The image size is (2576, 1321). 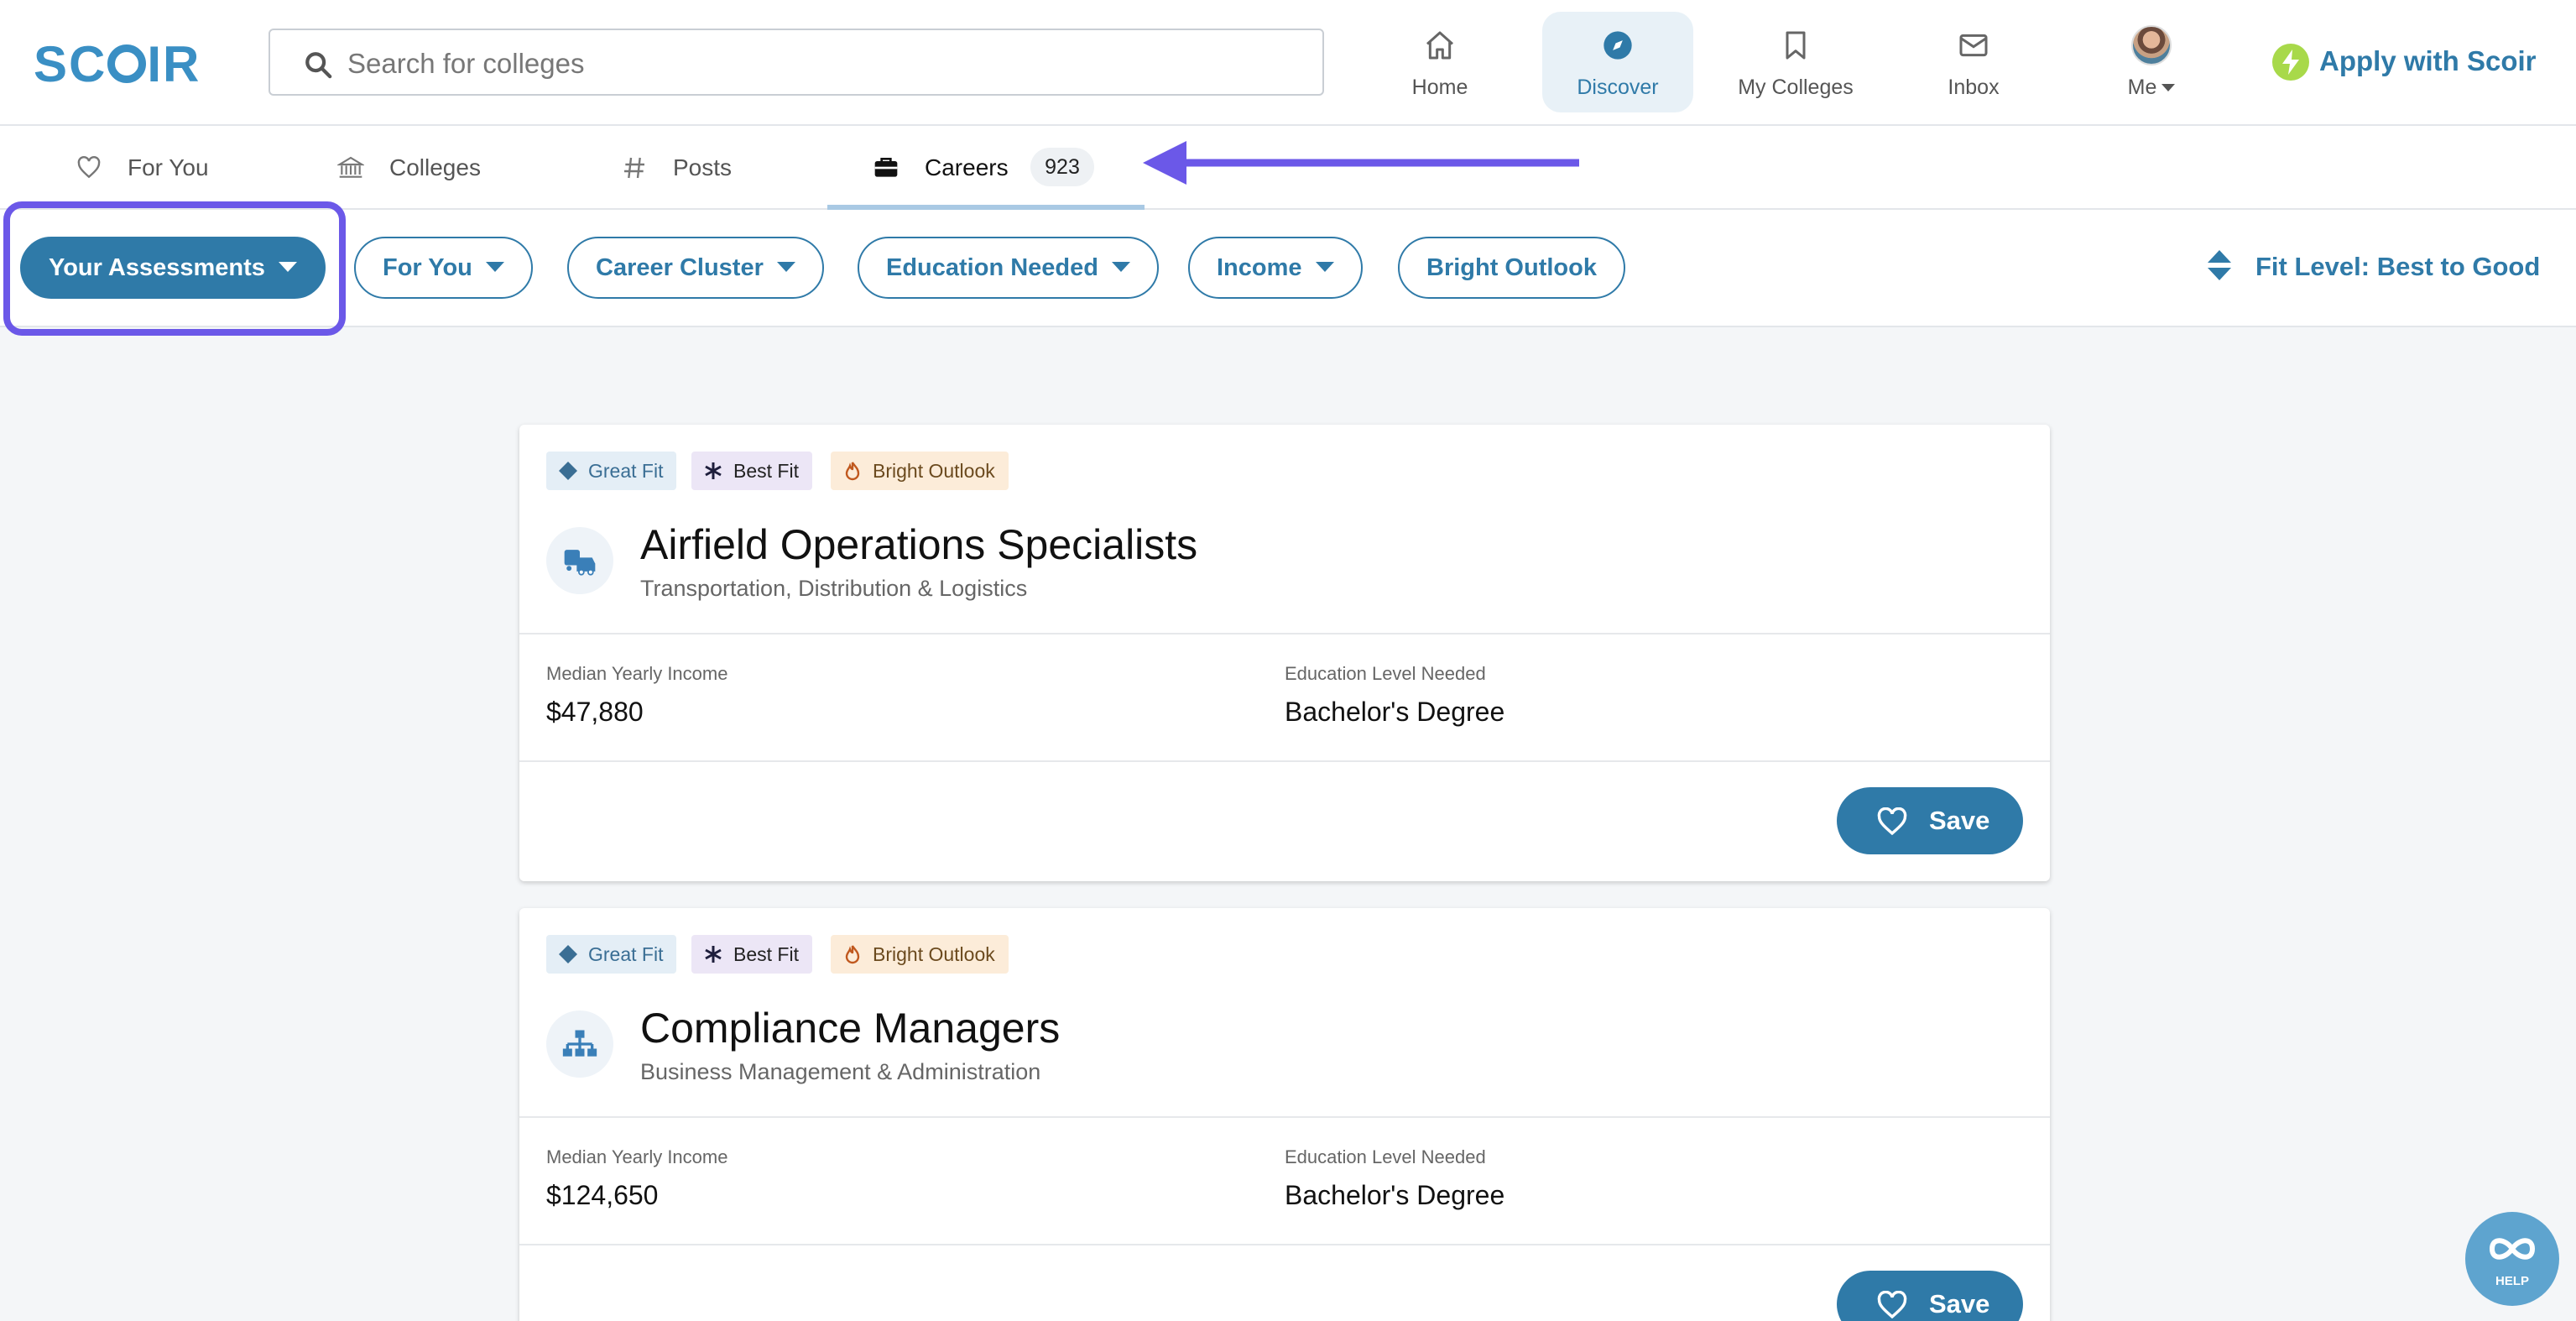 I want to click on bookmark-icon, so click(x=1796, y=45).